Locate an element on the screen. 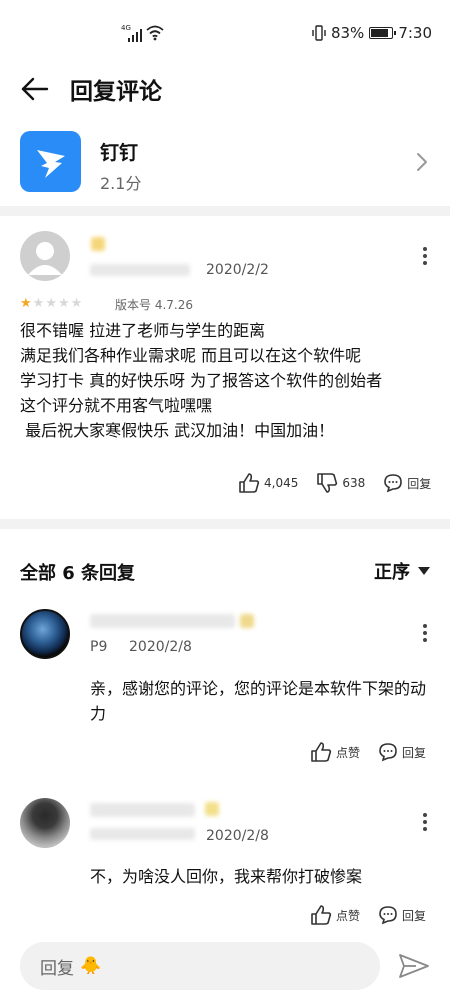 This screenshot has width=450, height=1000. app-score: 2.1分 is located at coordinates (121, 183).